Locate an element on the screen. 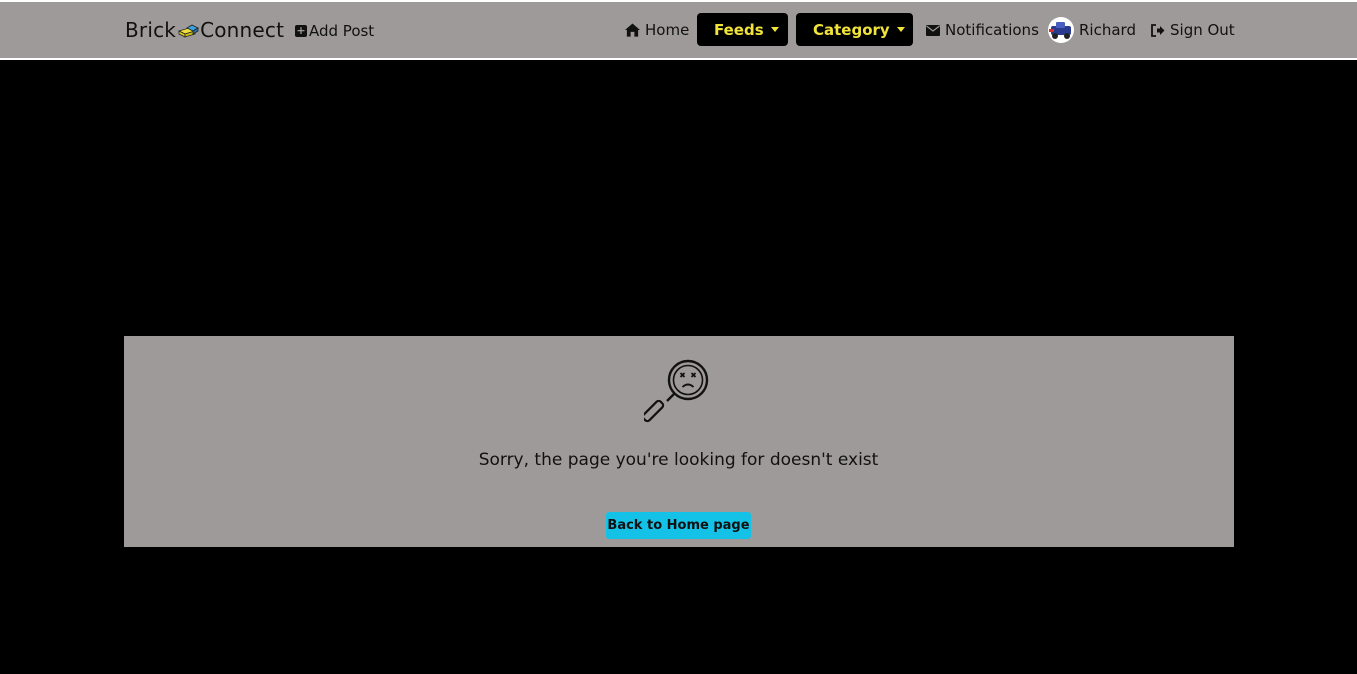 The width and height of the screenshot is (1357, 674). nav-notifications: Notifications is located at coordinates (982, 30).